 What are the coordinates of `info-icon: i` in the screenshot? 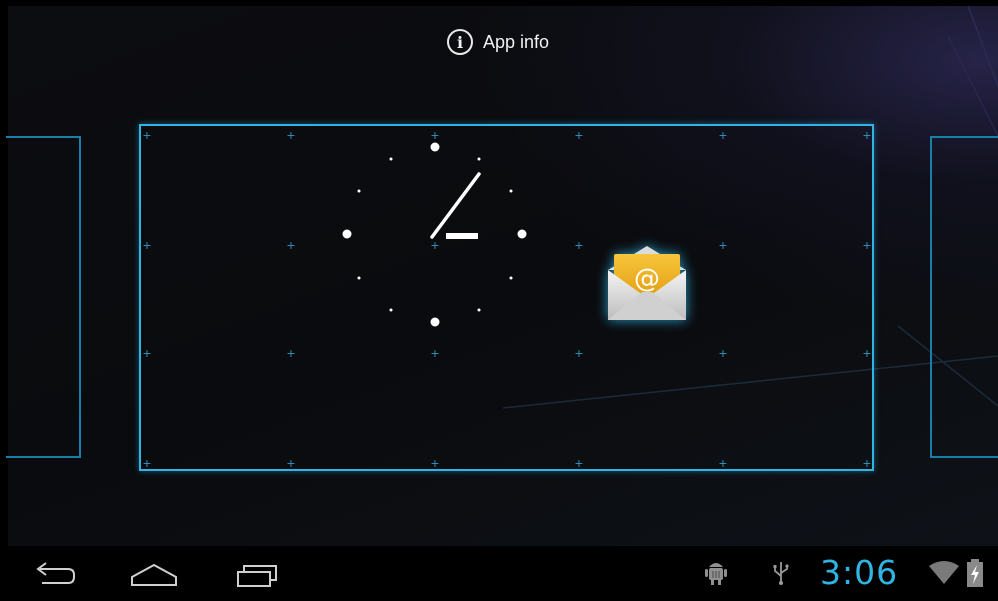 It's located at (460, 42).